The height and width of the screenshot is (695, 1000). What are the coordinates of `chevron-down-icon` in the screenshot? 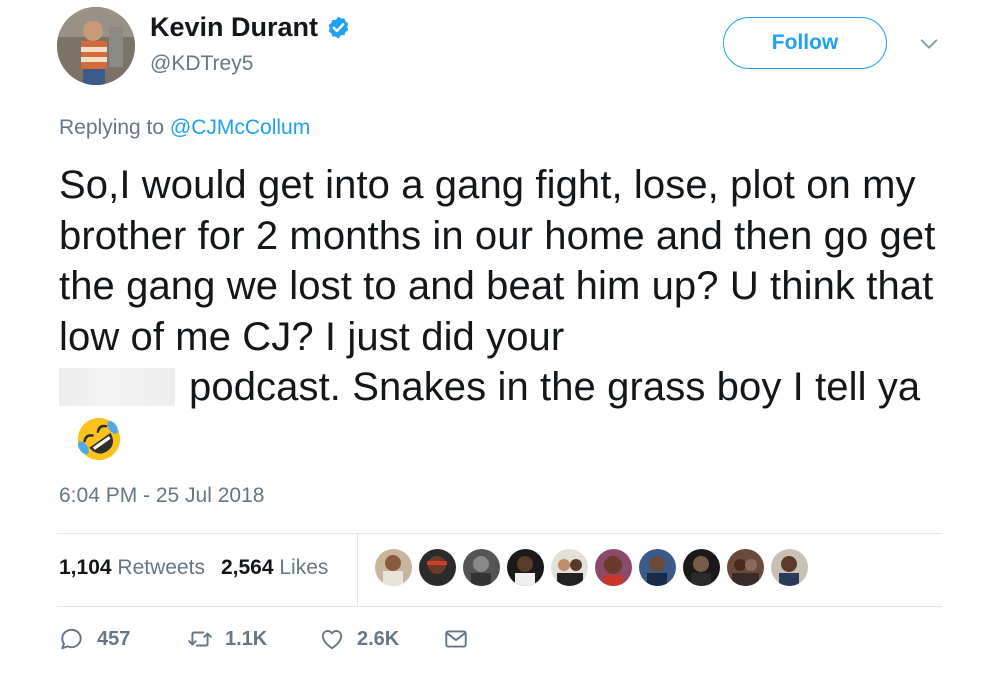 It's located at (929, 44).